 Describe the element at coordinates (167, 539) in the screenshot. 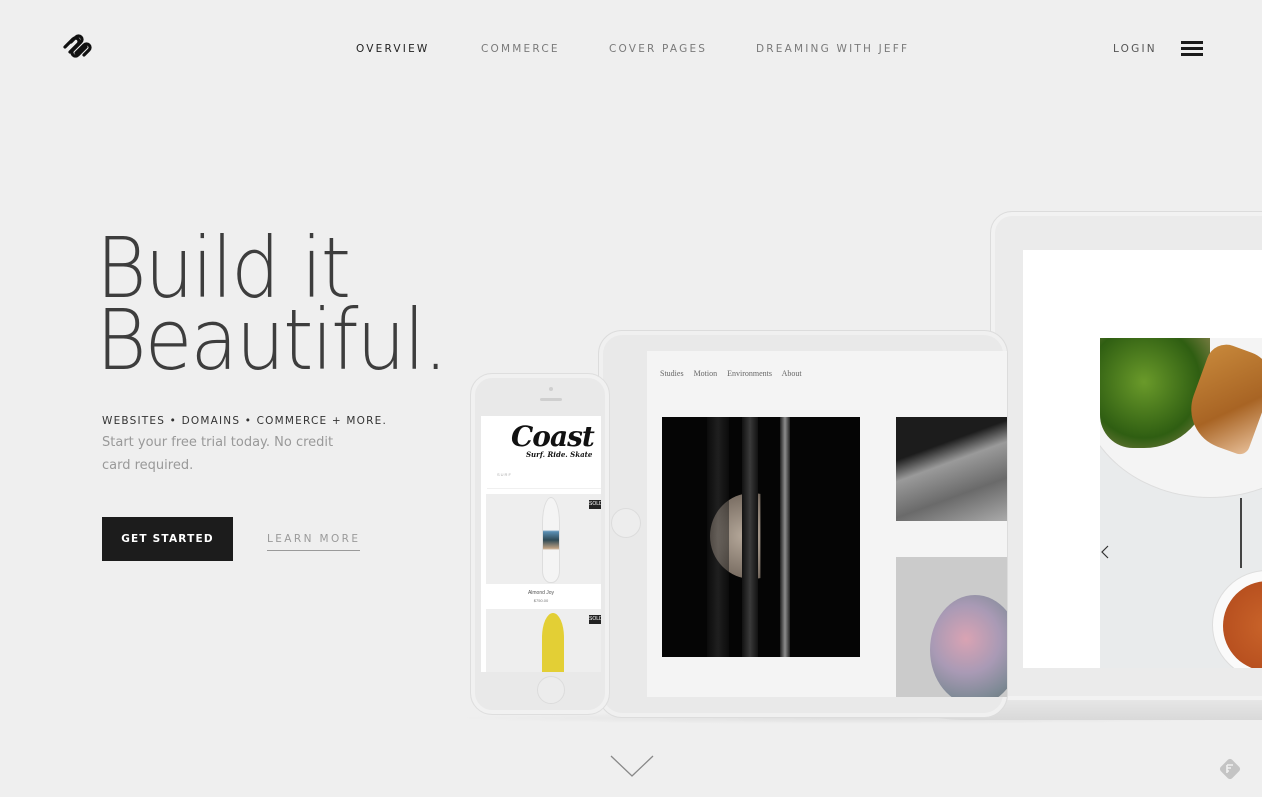

I see `get-started-button: GET STARTED` at that location.